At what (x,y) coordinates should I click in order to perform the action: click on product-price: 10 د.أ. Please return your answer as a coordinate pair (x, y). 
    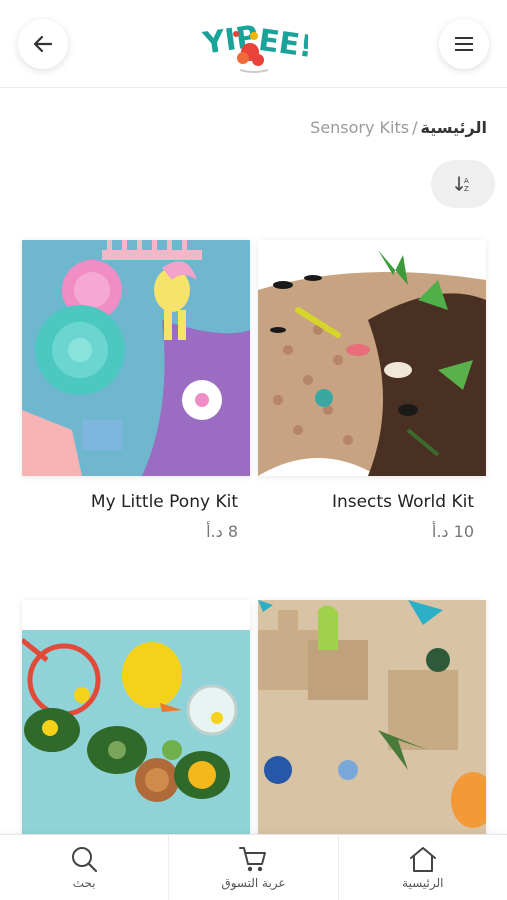
    Looking at the image, I should click on (452, 531).